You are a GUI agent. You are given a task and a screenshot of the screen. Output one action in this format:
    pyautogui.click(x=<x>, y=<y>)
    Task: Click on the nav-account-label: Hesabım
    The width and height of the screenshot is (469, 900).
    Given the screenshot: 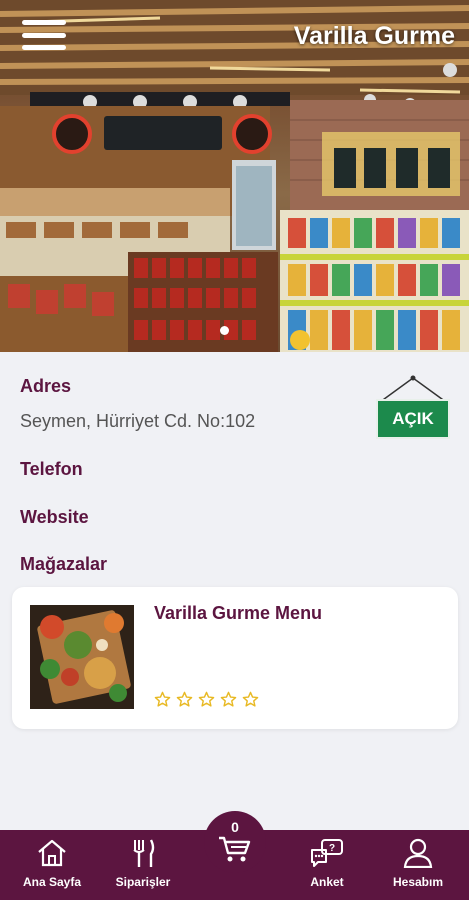 What is the action you would take?
    pyautogui.click(x=418, y=882)
    